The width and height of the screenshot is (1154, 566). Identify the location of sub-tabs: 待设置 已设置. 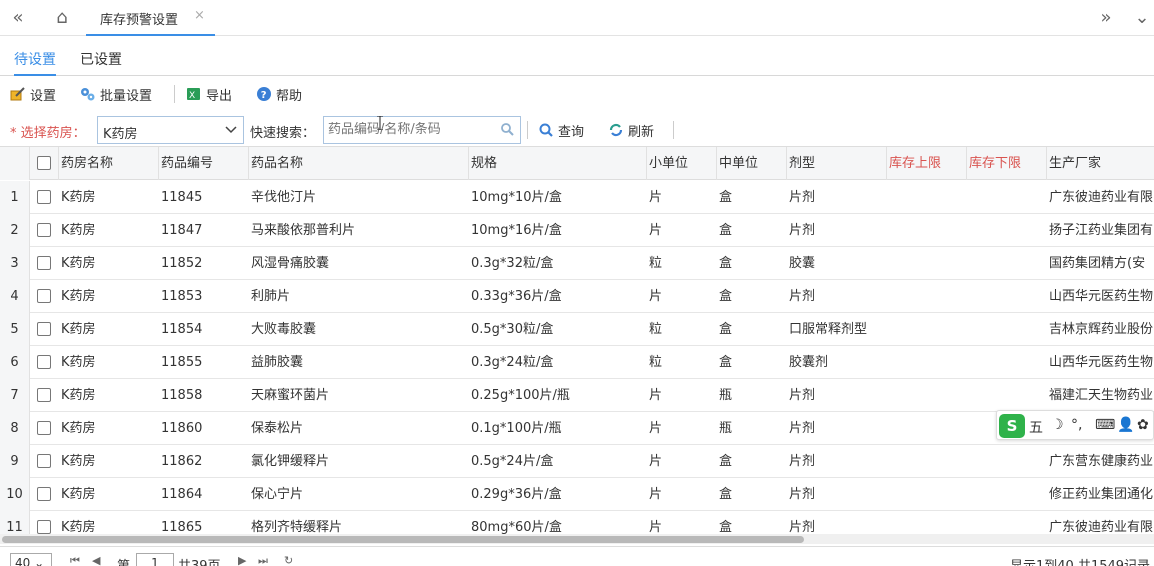
(577, 59).